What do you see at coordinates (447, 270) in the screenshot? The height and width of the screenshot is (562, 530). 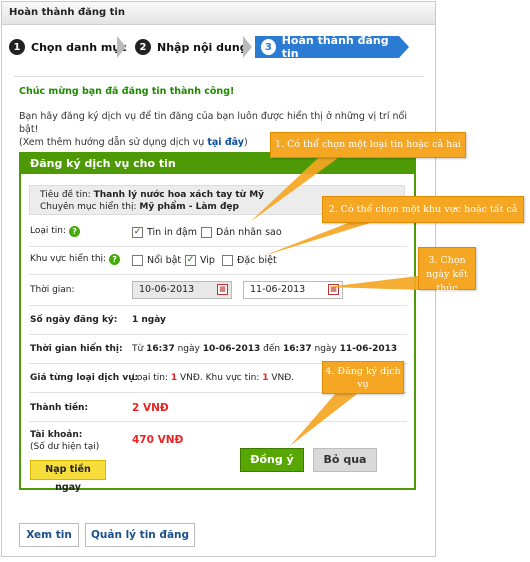 I see `callout-3: 3. Chọn ngày kết thúc` at bounding box center [447, 270].